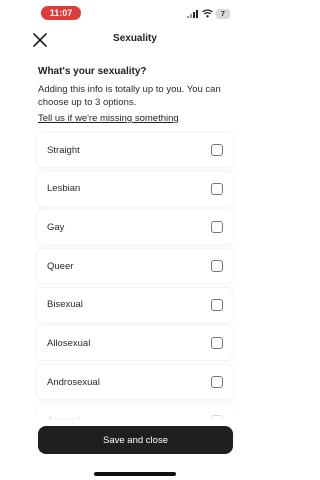 This screenshot has height=480, width=320. What do you see at coordinates (63, 150) in the screenshot?
I see `option-label: Straight` at bounding box center [63, 150].